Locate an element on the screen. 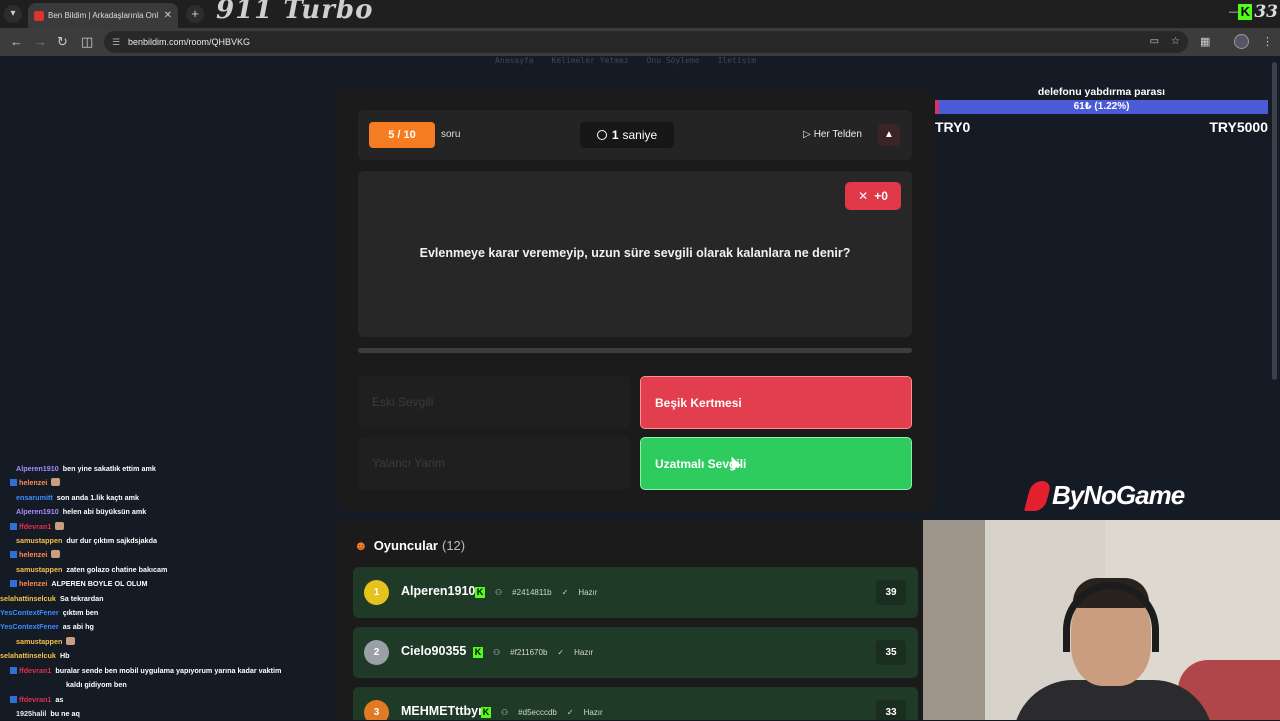  timer-unit: saniye is located at coordinates (640, 135).